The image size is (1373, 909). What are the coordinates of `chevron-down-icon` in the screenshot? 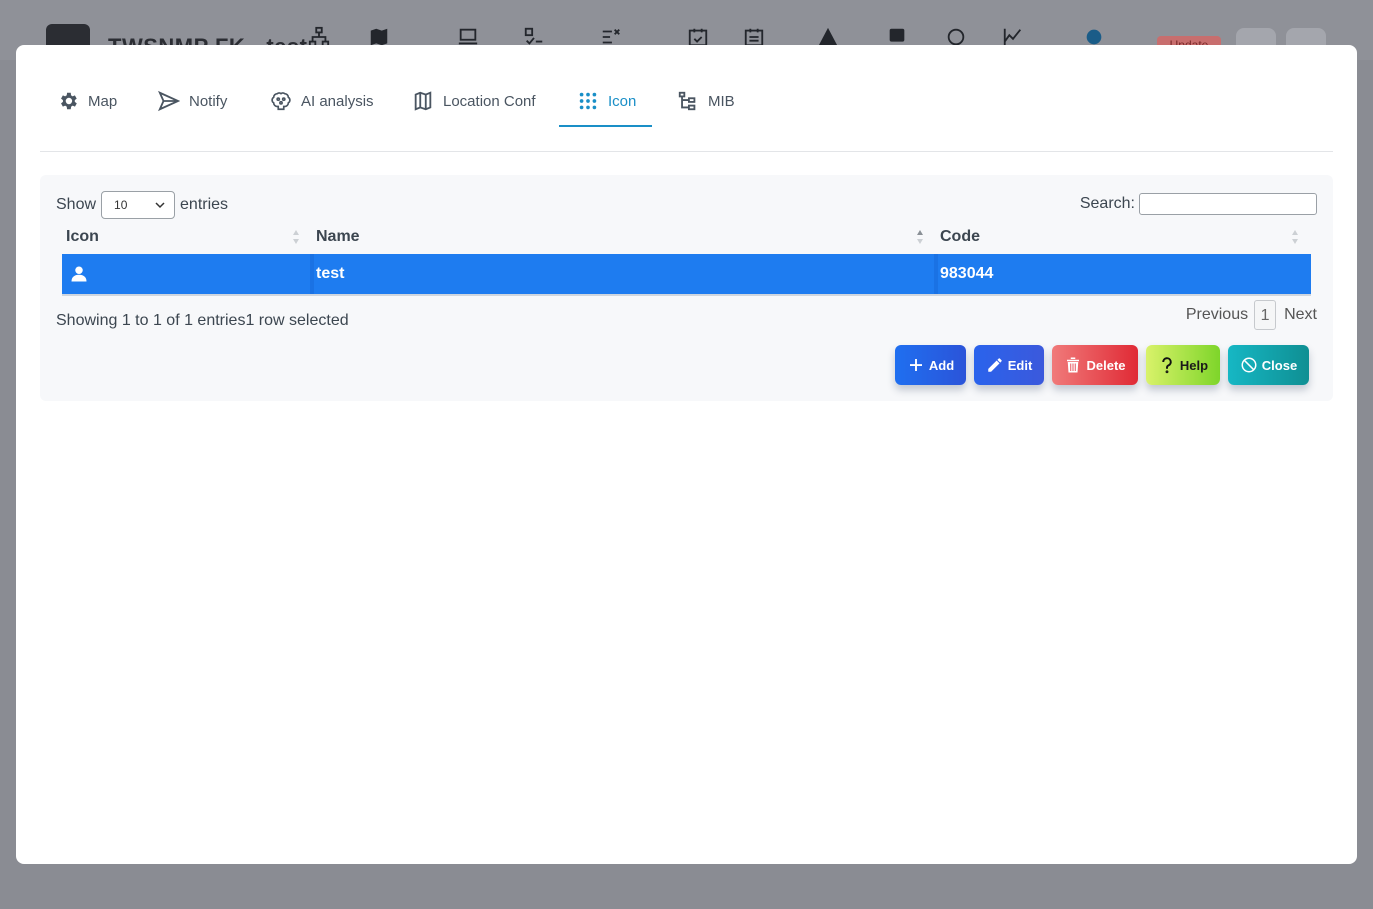 It's located at (160, 205).